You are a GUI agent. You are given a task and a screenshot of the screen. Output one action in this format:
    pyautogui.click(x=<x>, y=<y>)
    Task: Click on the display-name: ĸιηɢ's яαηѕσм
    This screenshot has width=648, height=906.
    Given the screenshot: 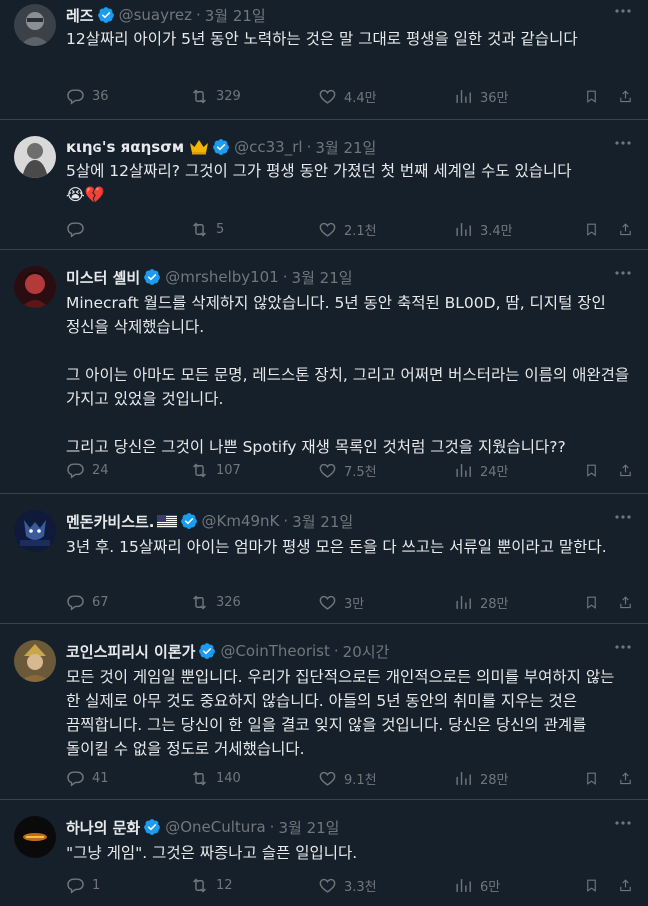 What is the action you would take?
    pyautogui.click(x=125, y=147)
    